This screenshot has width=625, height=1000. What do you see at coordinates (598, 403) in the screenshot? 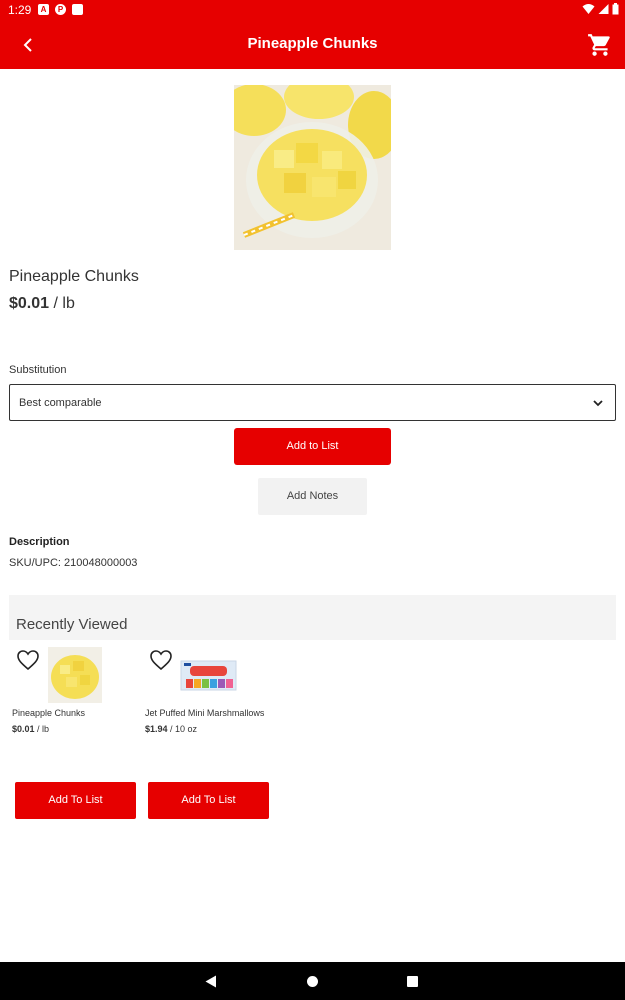
I see `chevron-down-icon` at bounding box center [598, 403].